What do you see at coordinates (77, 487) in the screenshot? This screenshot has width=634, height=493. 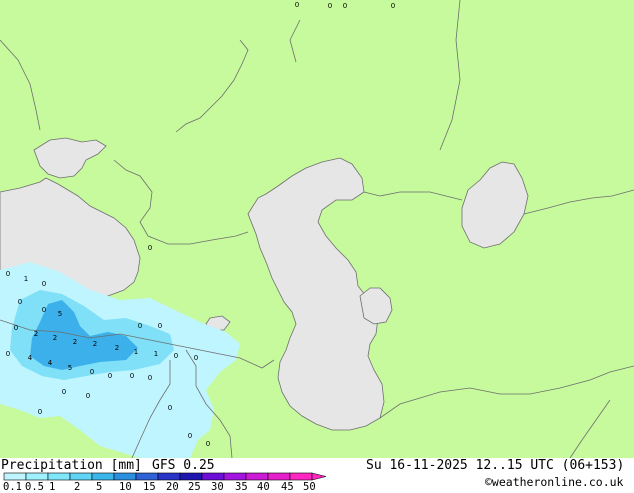 I see `legend-label: 2` at bounding box center [77, 487].